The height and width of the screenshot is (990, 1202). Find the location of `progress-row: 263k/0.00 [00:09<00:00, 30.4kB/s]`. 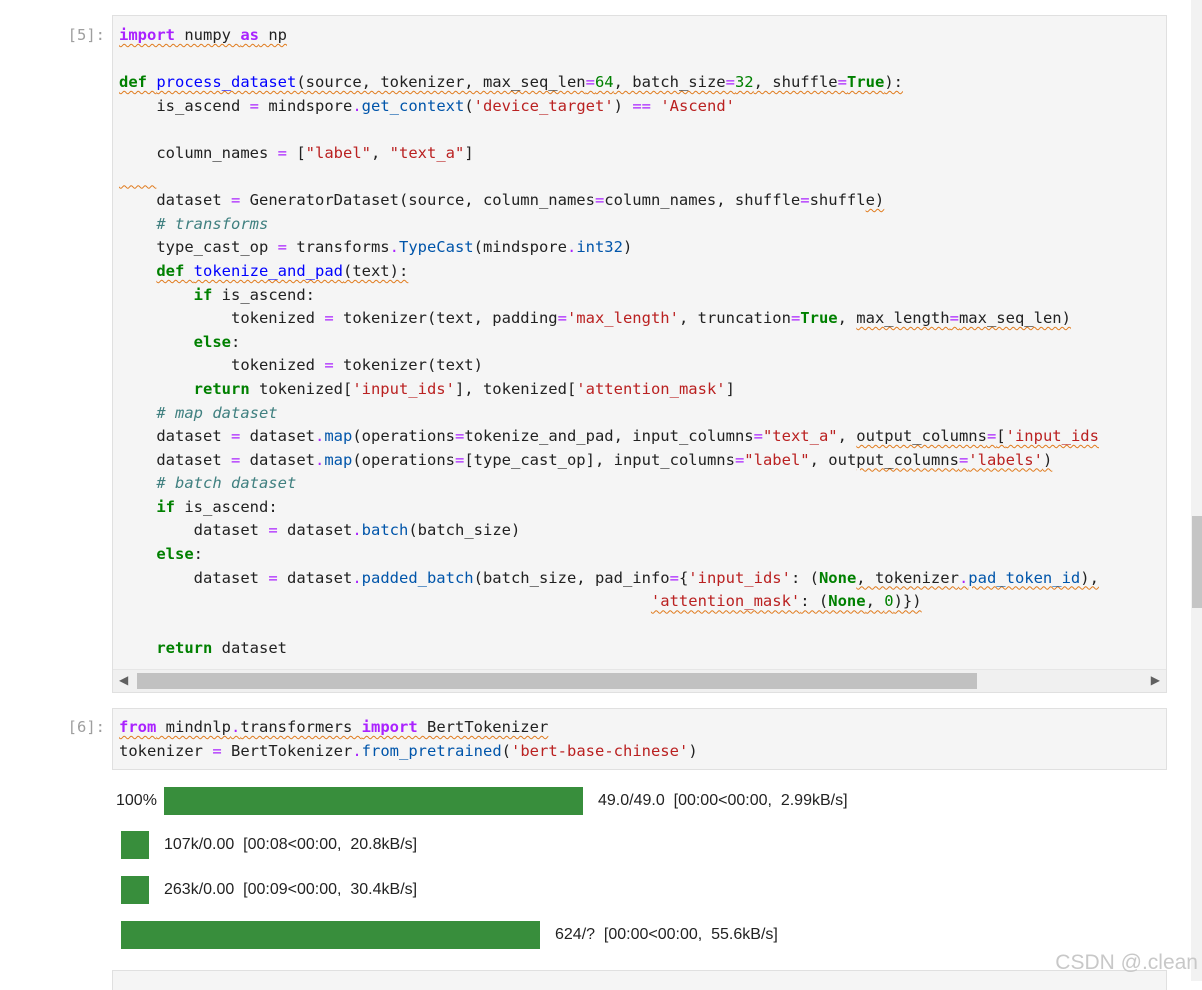

progress-row: 263k/0.00 [00:09<00:00, 30.4kB/s] is located at coordinates (269, 890).